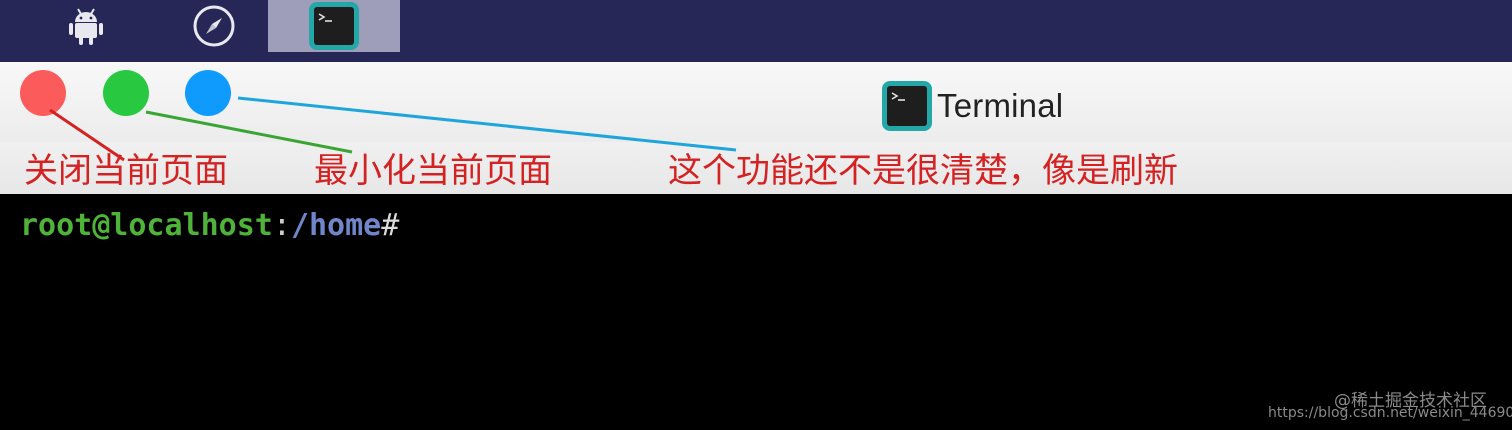 Image resolution: width=1512 pixels, height=430 pixels. Describe the element at coordinates (1390, 413) in the screenshot. I see `watermark-csdn: https://blog.csdn.net/weixin_44690490` at that location.